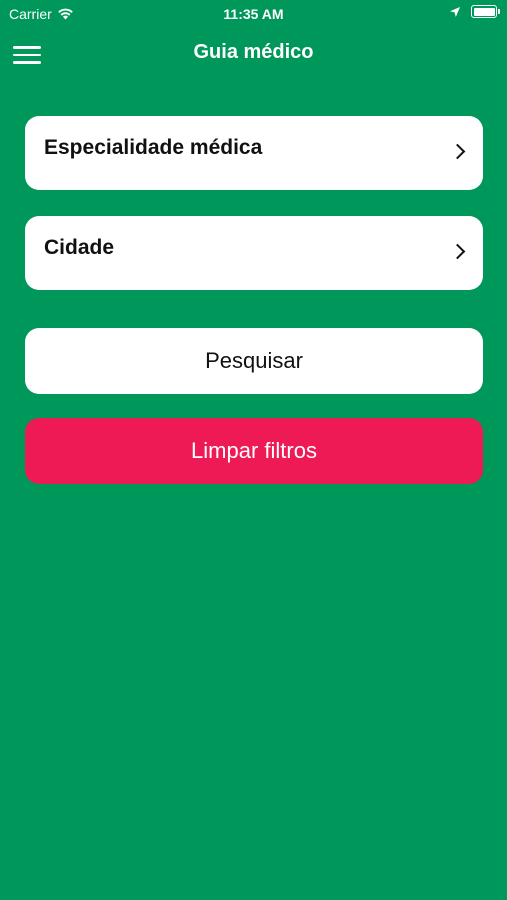  I want to click on page-title: Guia médico, so click(253, 52).